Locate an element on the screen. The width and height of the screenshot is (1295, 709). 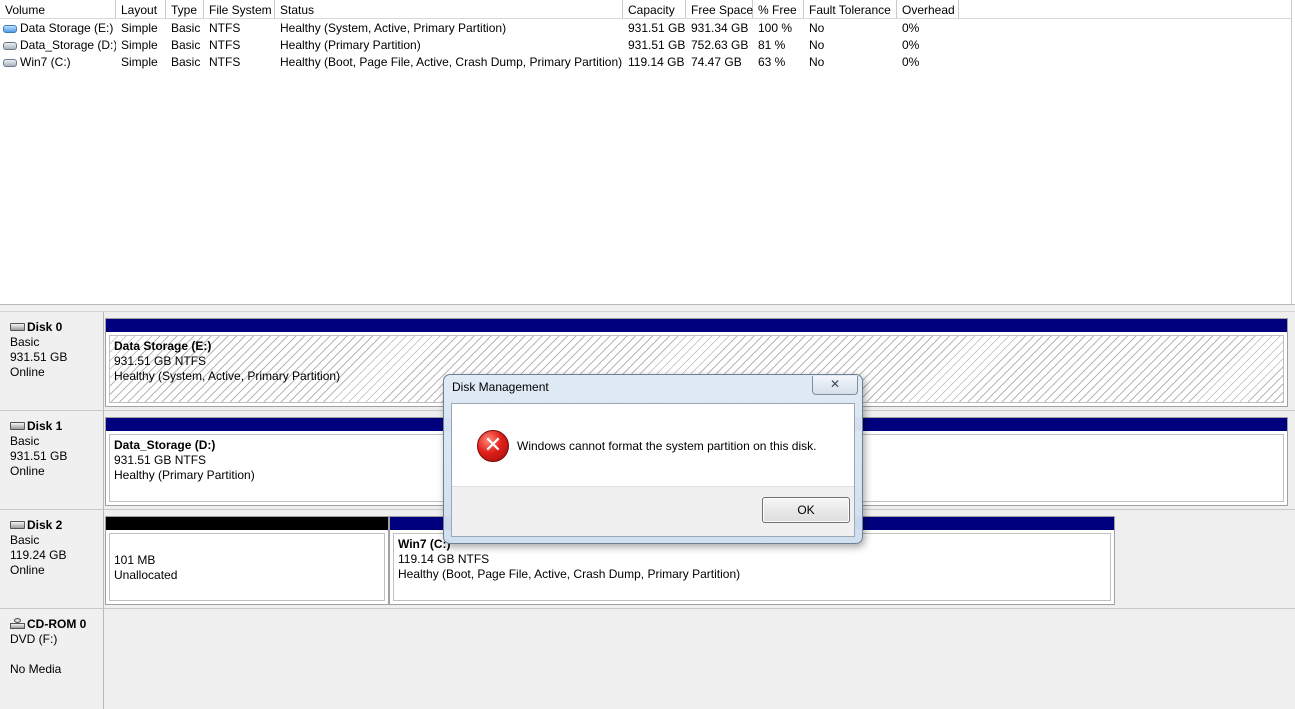
disk-type: DVD (F:) is located at coordinates (34, 639).